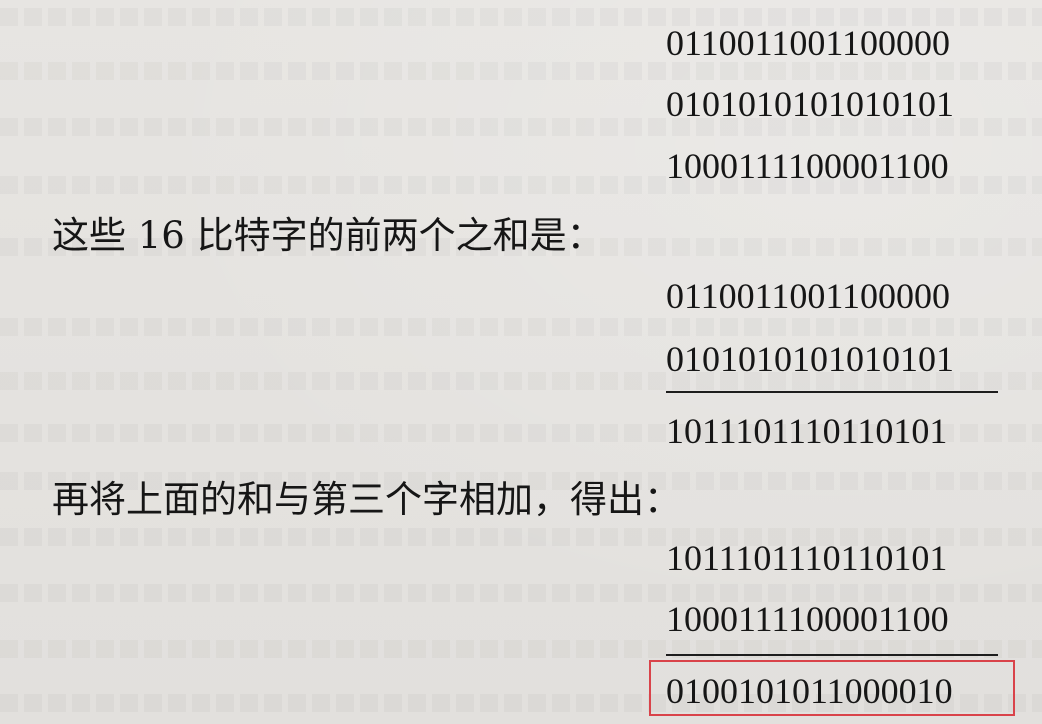 The image size is (1042, 724). I want to click on result-highlight-box, so click(832, 688).